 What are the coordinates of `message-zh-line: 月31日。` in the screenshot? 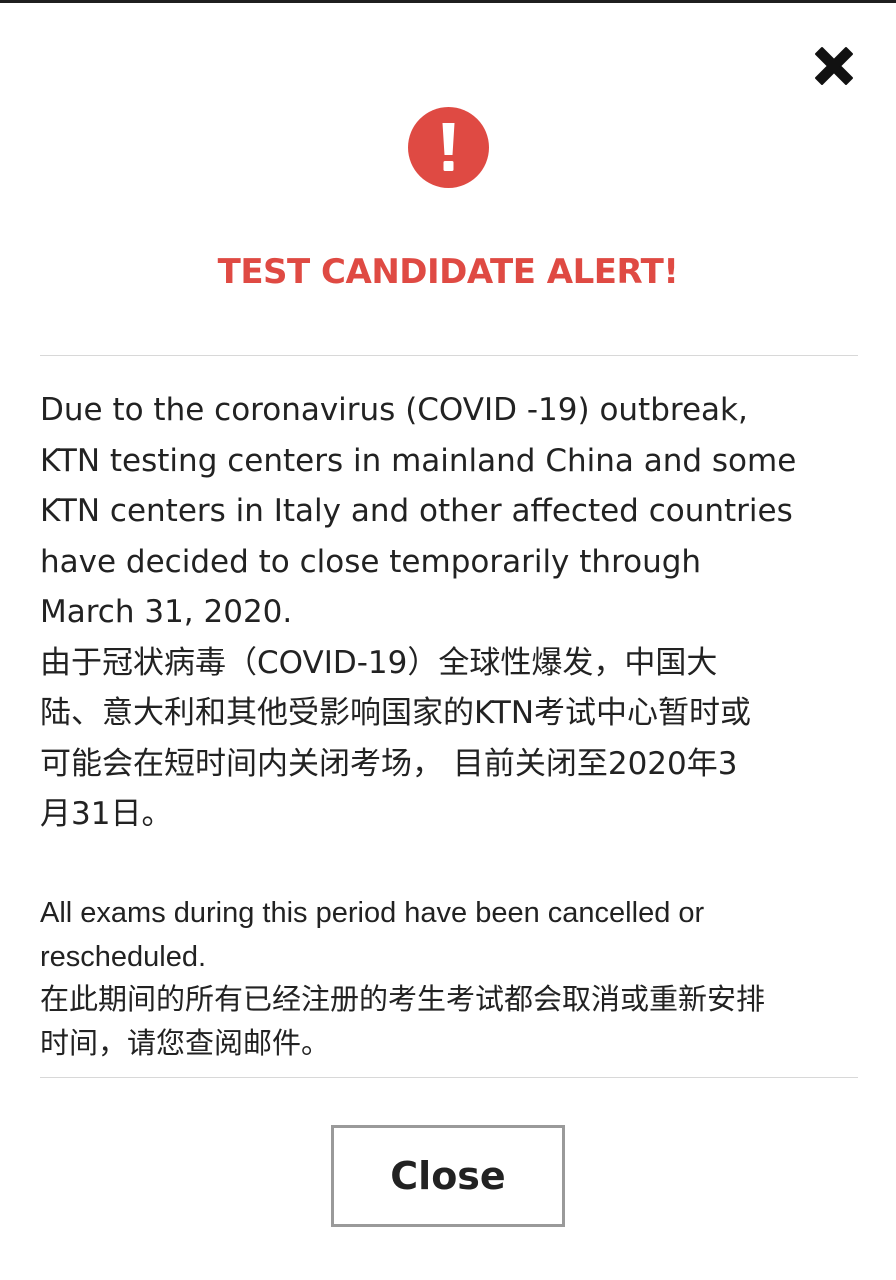 It's located at (106, 814).